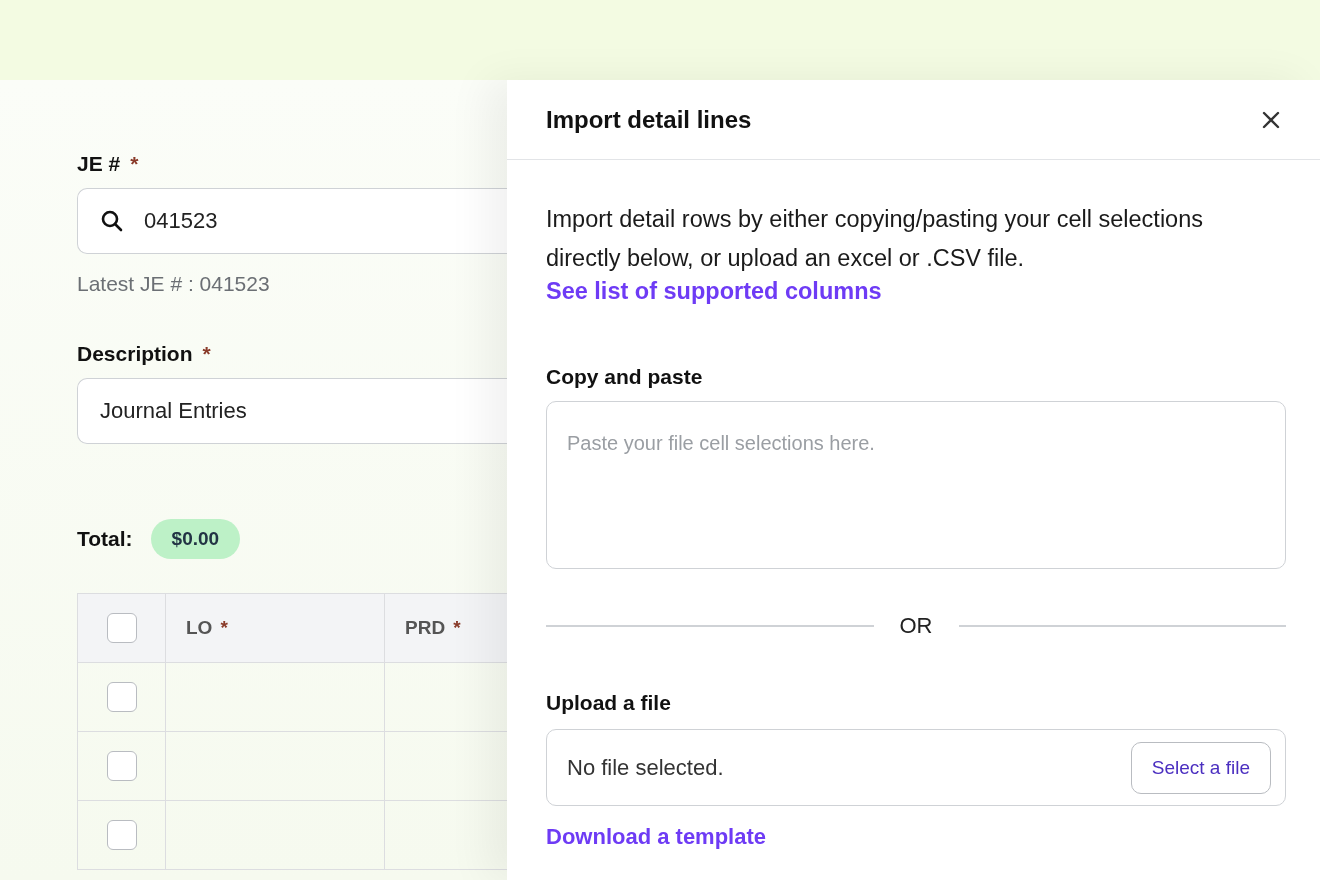  I want to click on supported-columns-link: See list of supported columns, so click(714, 291).